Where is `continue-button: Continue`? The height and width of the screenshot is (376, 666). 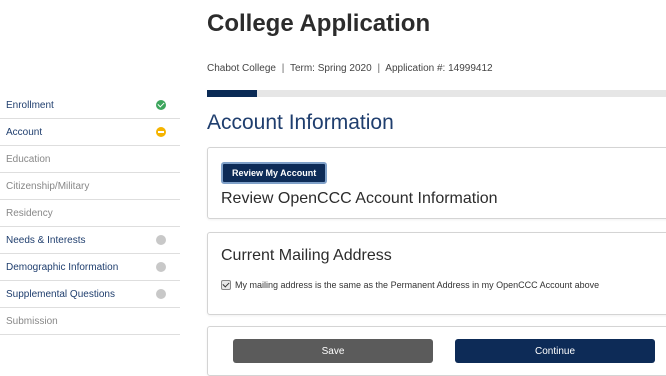 continue-button: Continue is located at coordinates (555, 351).